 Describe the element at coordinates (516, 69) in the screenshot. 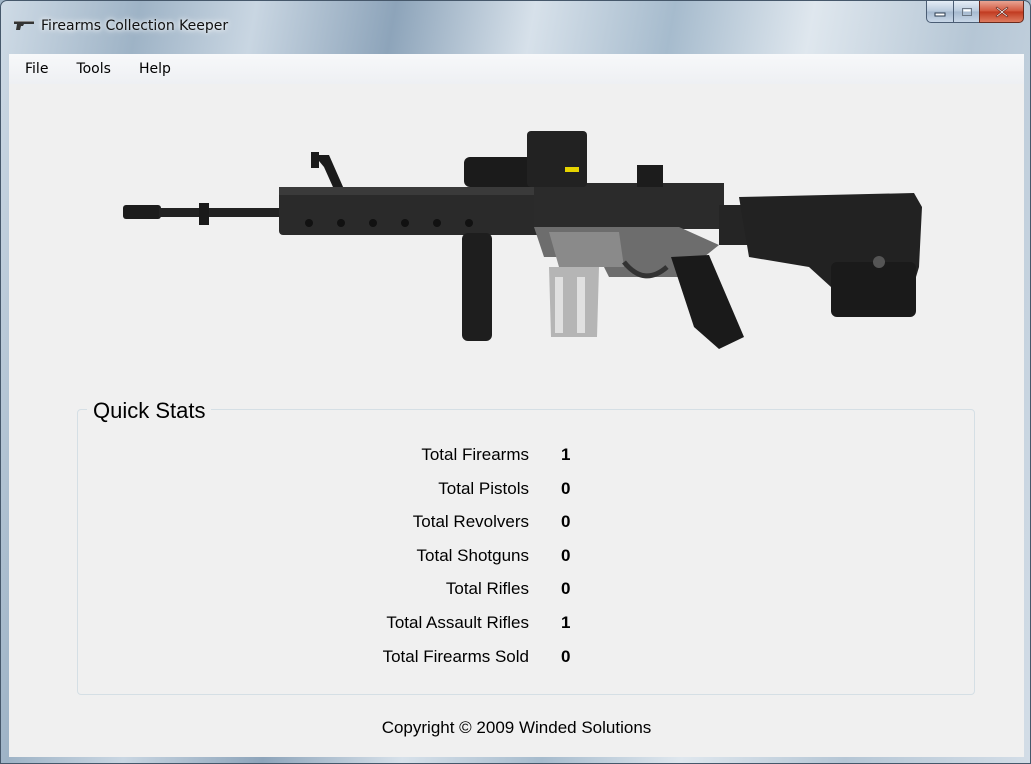

I see `menu-bar: File Tools Help` at that location.